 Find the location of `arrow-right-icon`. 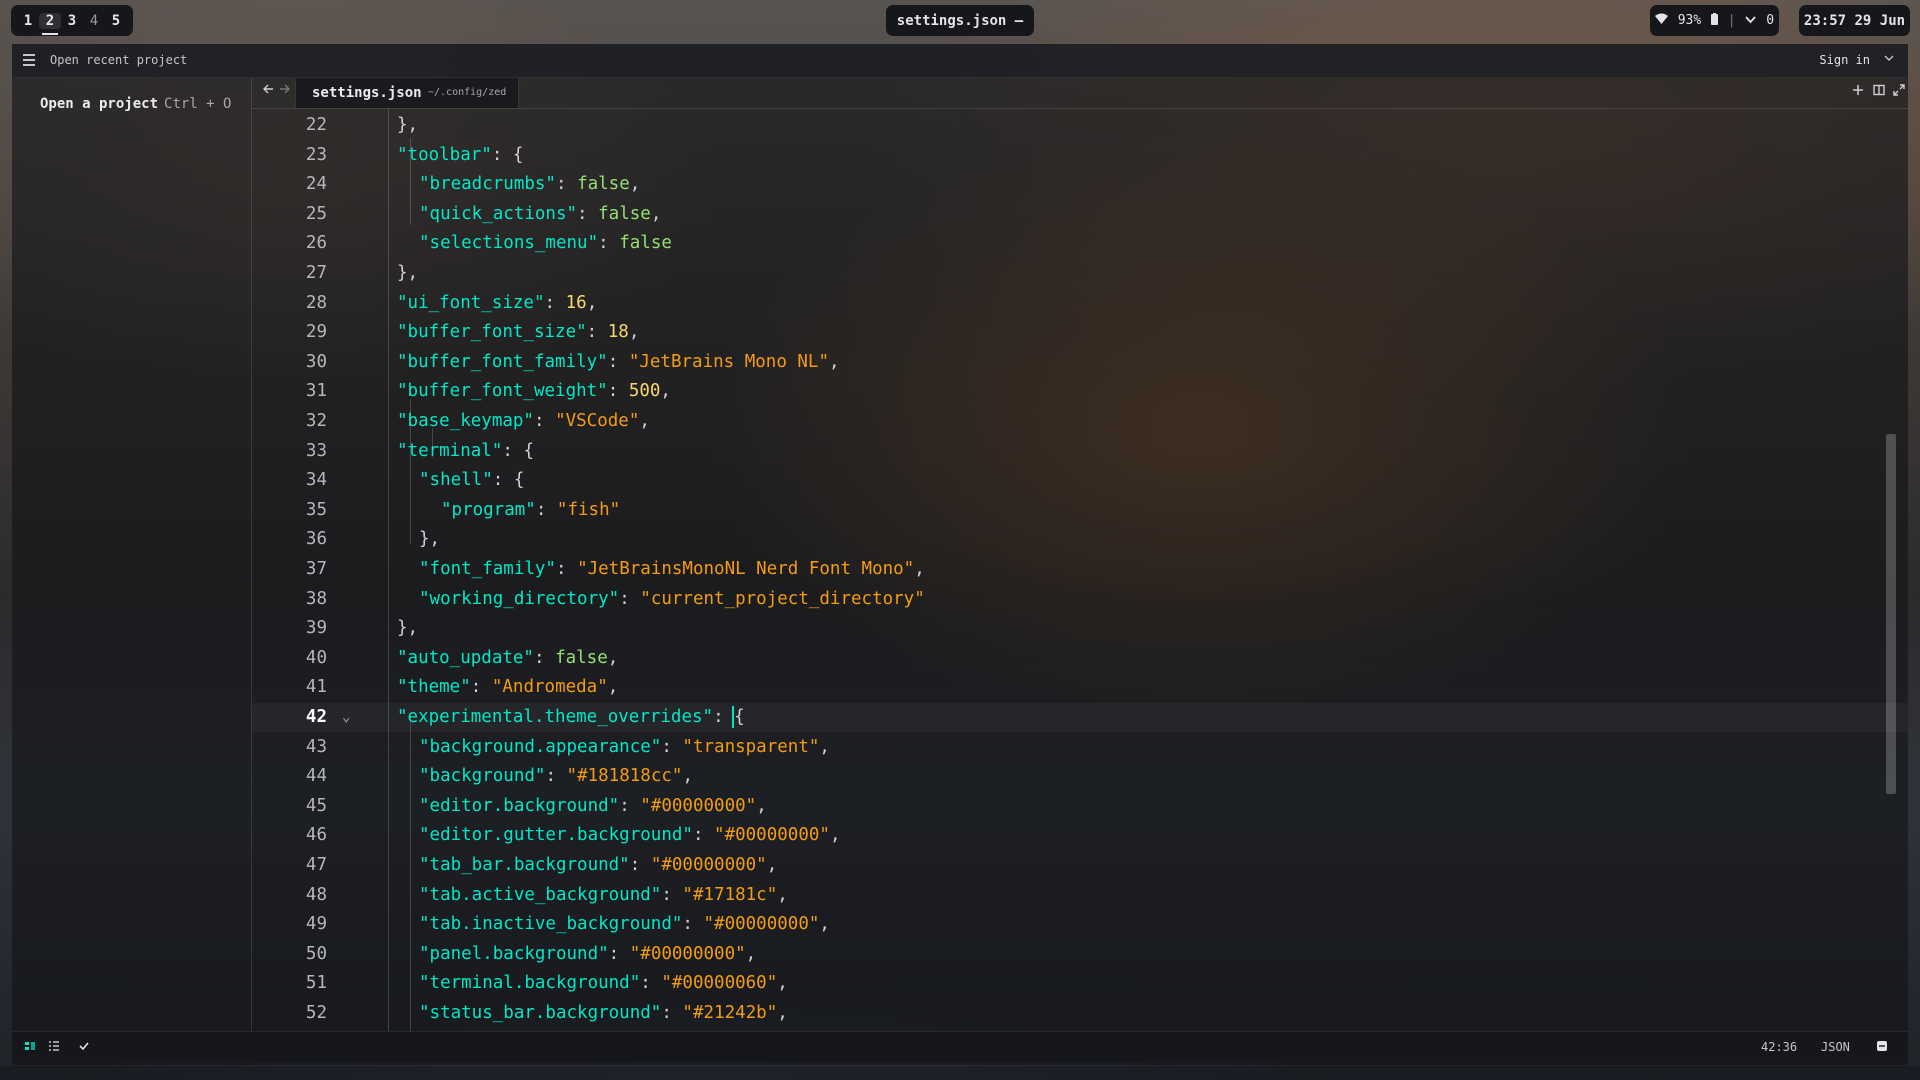

arrow-right-icon is located at coordinates (285, 91).